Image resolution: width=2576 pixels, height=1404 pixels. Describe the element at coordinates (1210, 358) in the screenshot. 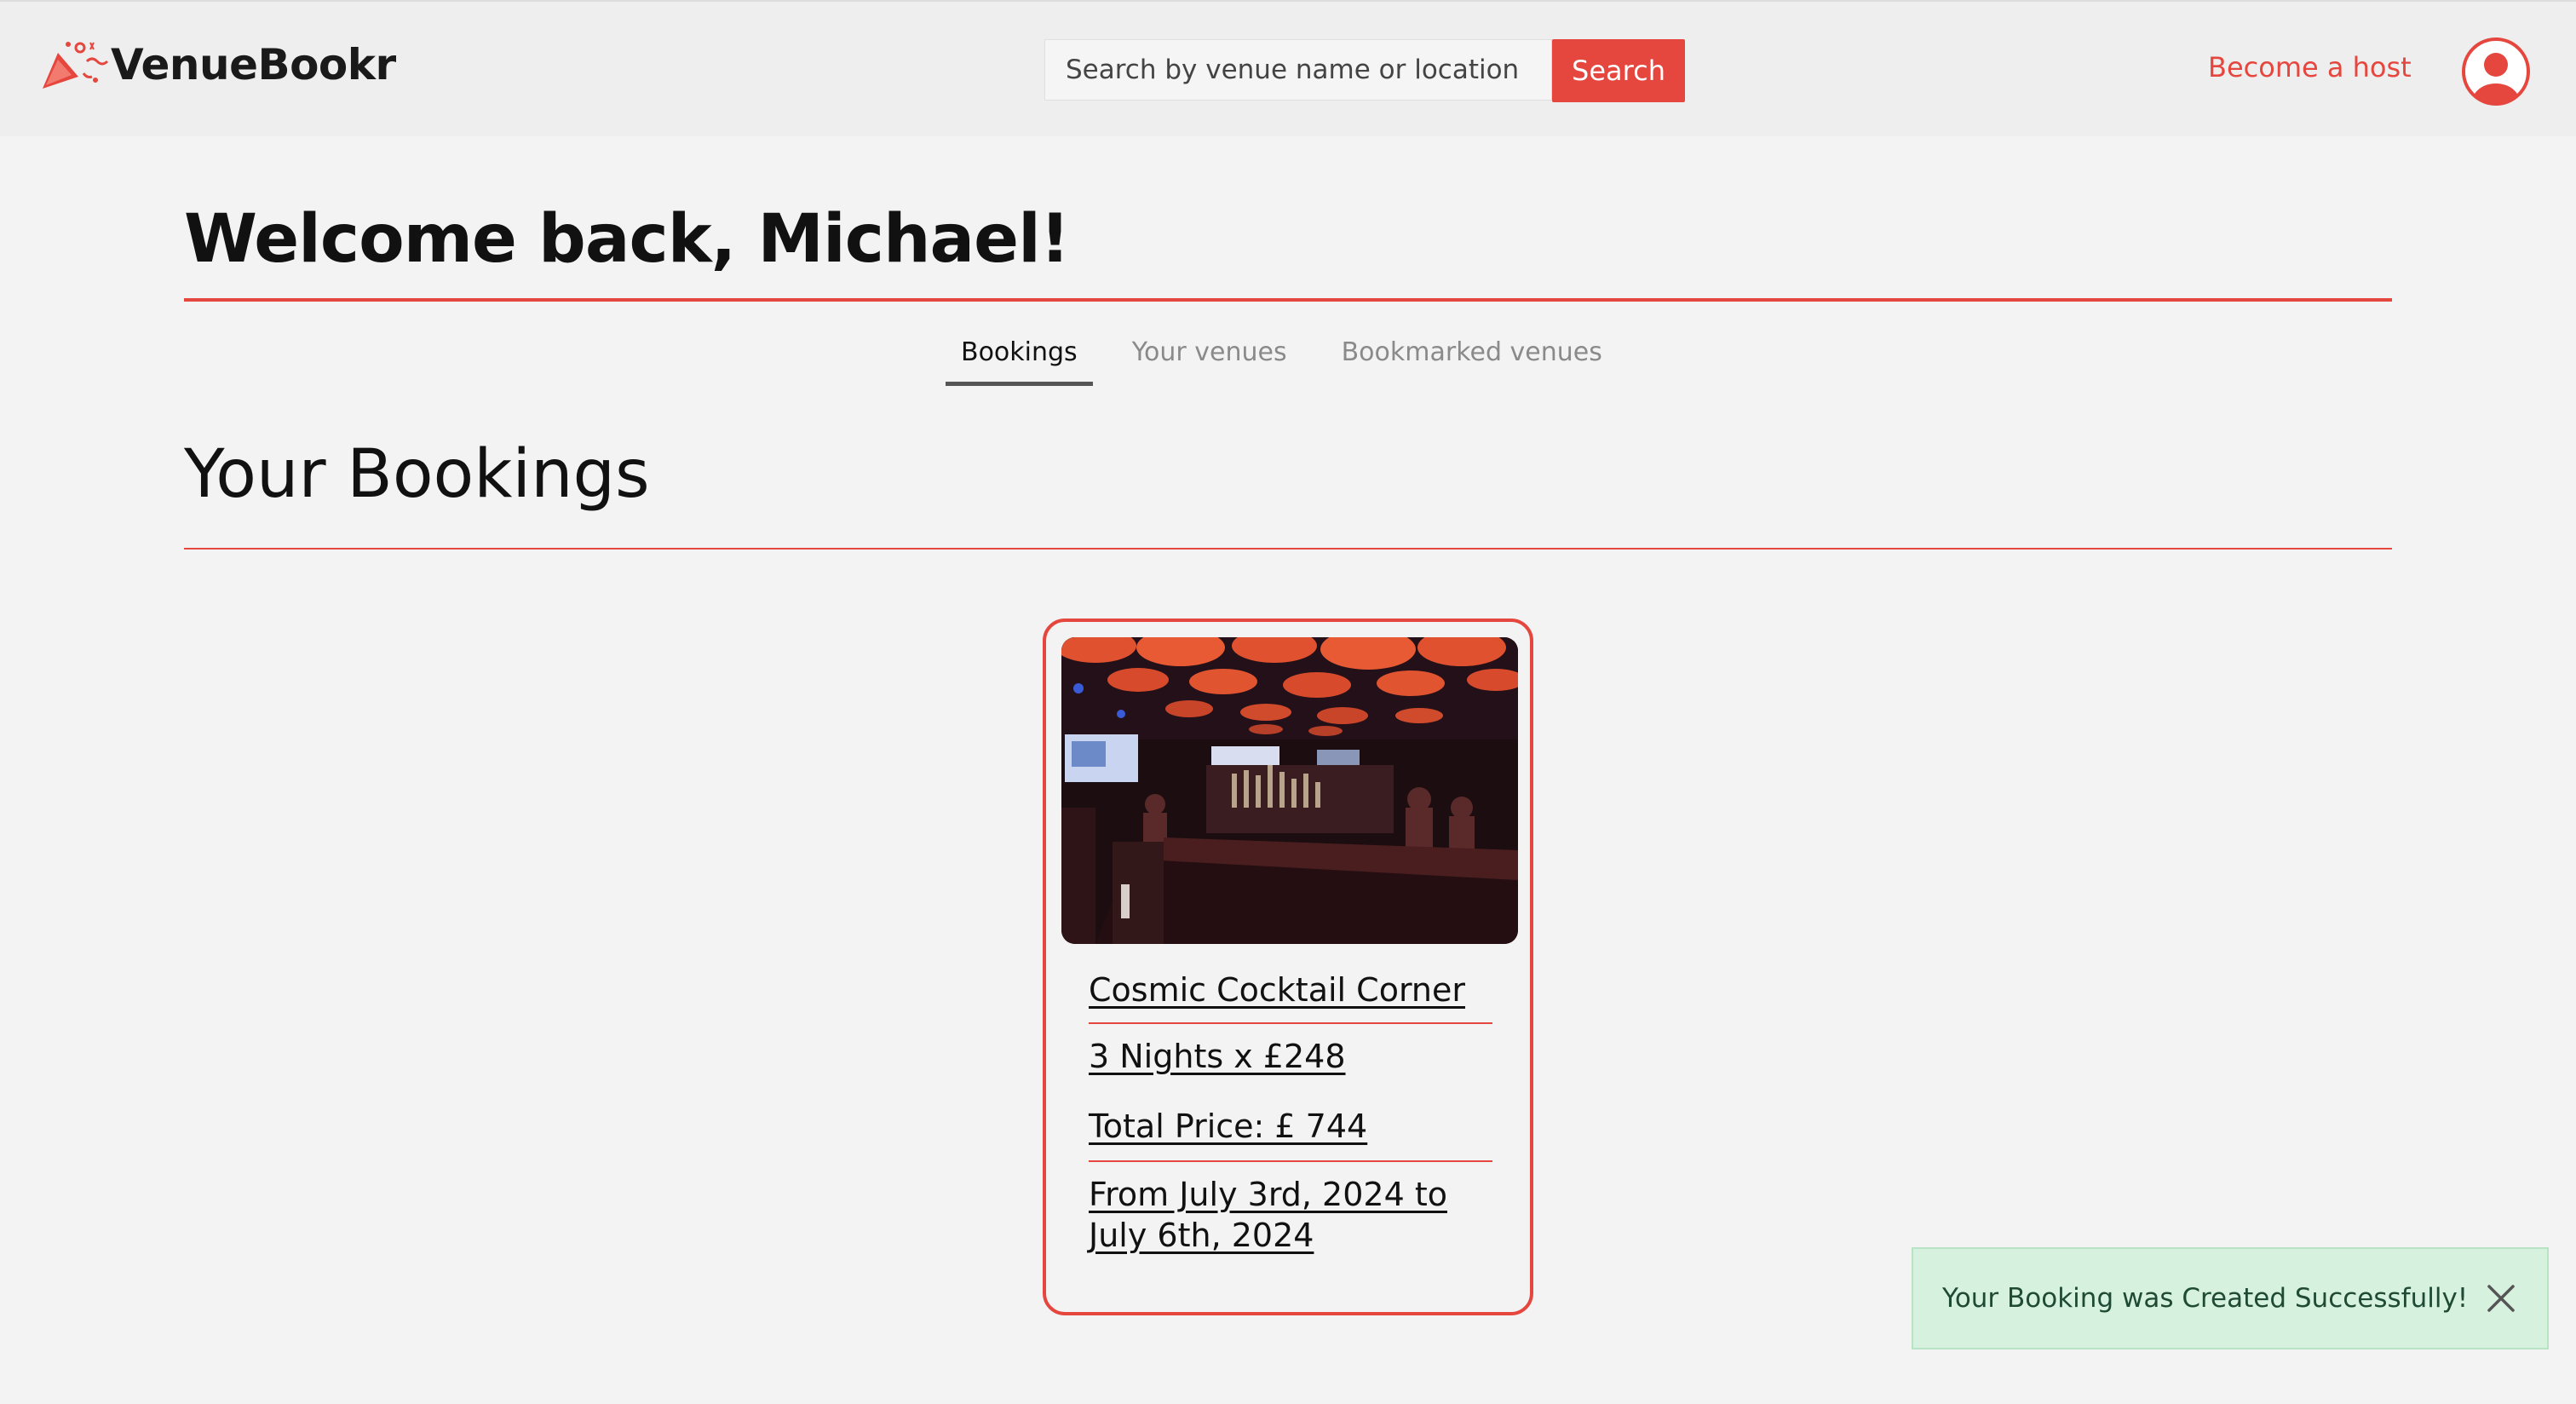

I see `tab-your-venues: Your venues` at that location.